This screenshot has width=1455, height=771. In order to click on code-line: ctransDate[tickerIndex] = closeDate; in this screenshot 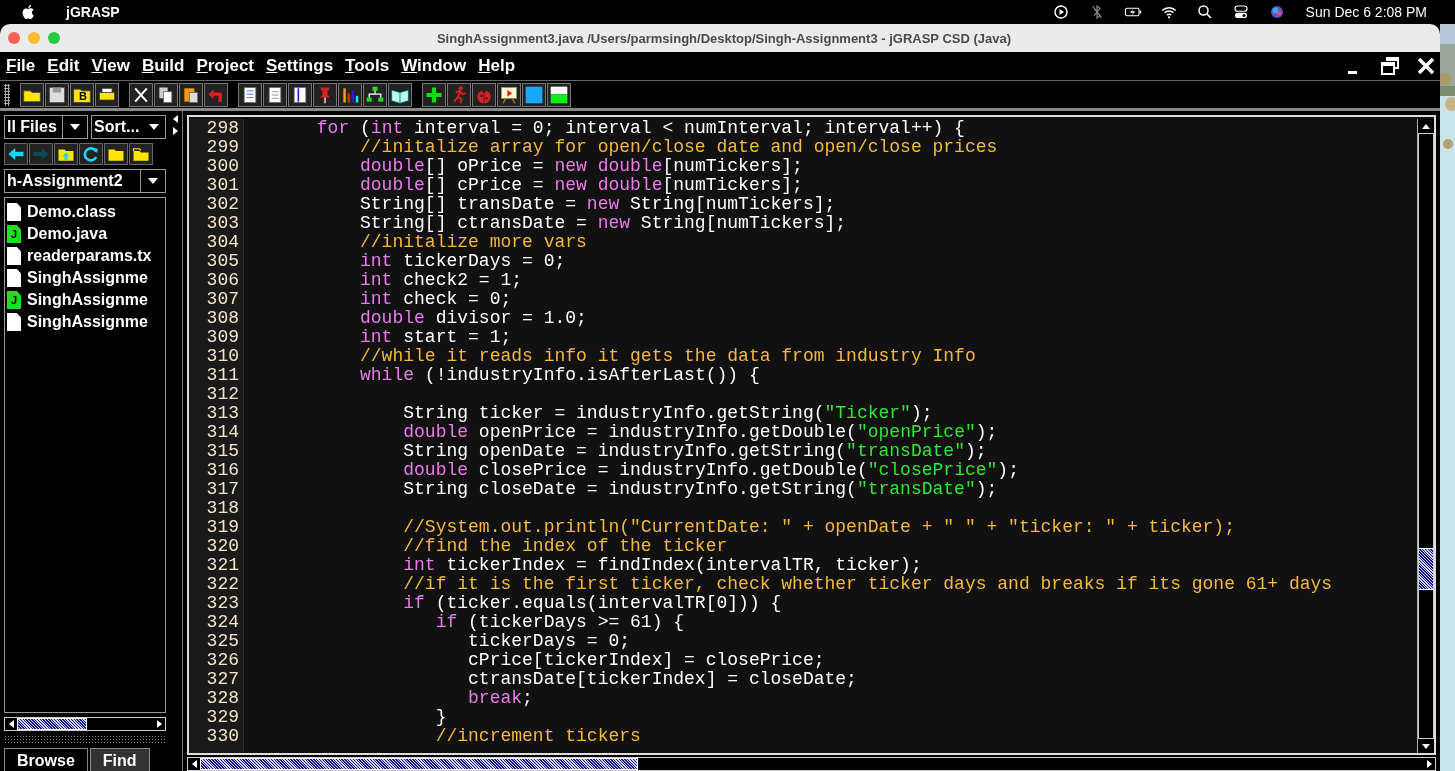, I will do `click(662, 679)`.